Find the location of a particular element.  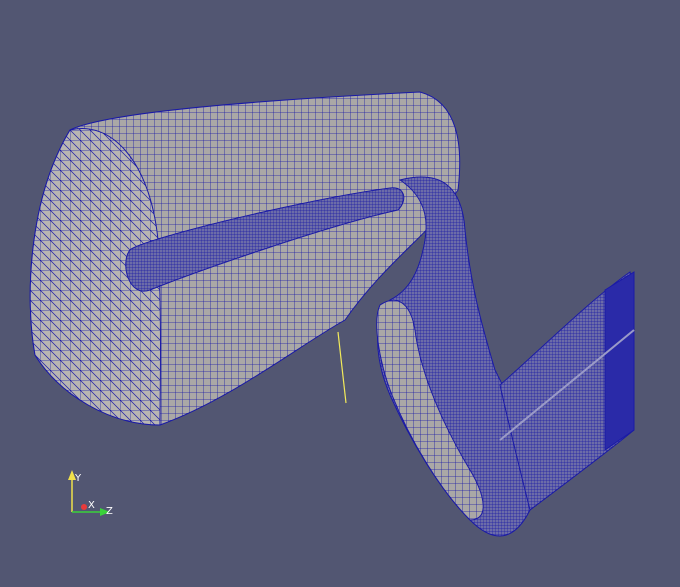

pipe-outlet-face is located at coordinates (619, 361).